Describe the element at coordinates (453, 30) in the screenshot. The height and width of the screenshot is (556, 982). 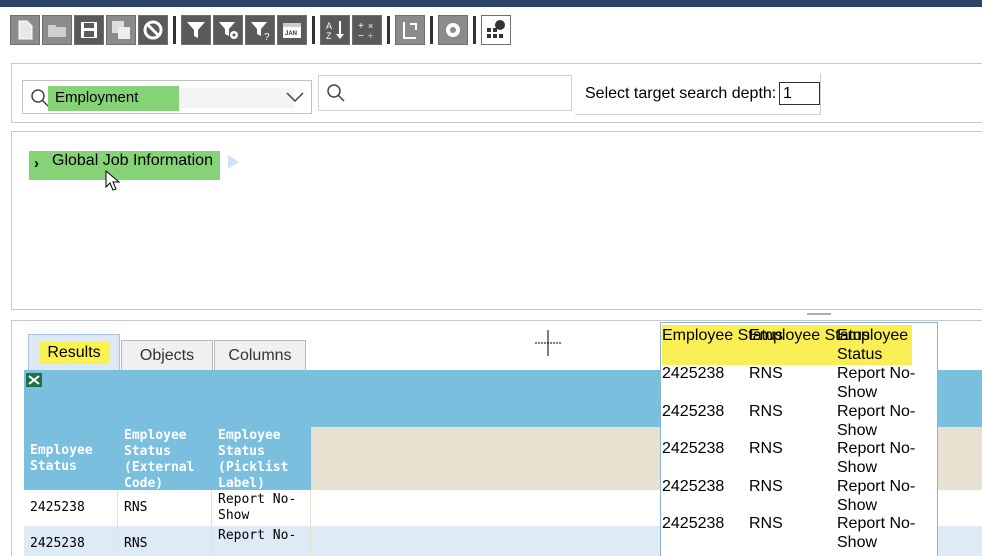
I see `settings-icon` at that location.